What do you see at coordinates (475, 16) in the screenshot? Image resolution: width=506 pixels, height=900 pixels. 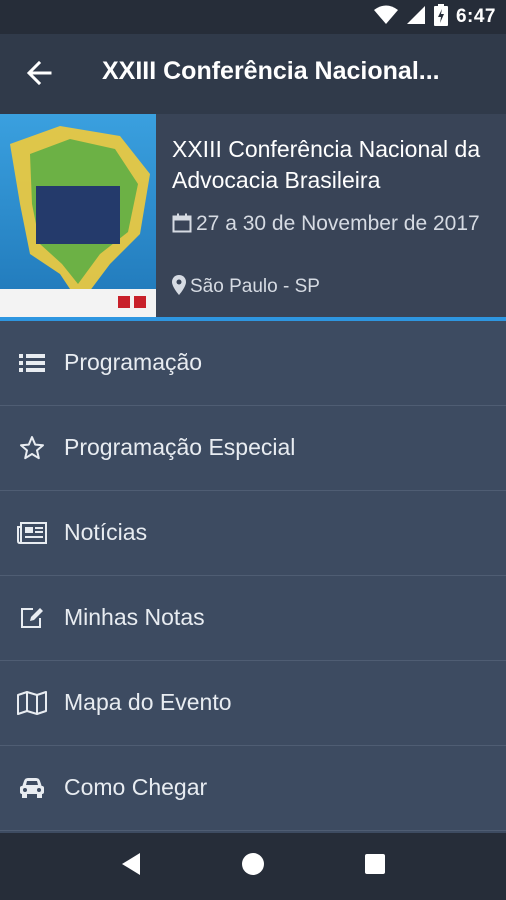 I see `status-time: 6:47` at bounding box center [475, 16].